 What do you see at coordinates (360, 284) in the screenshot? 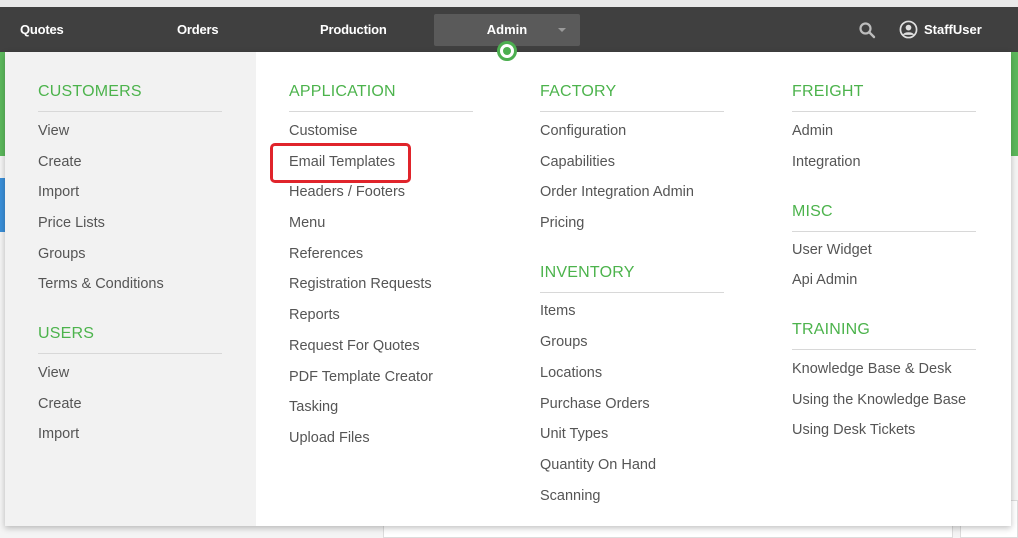
I see `menu-link-registration-requests: Registration Requests` at bounding box center [360, 284].